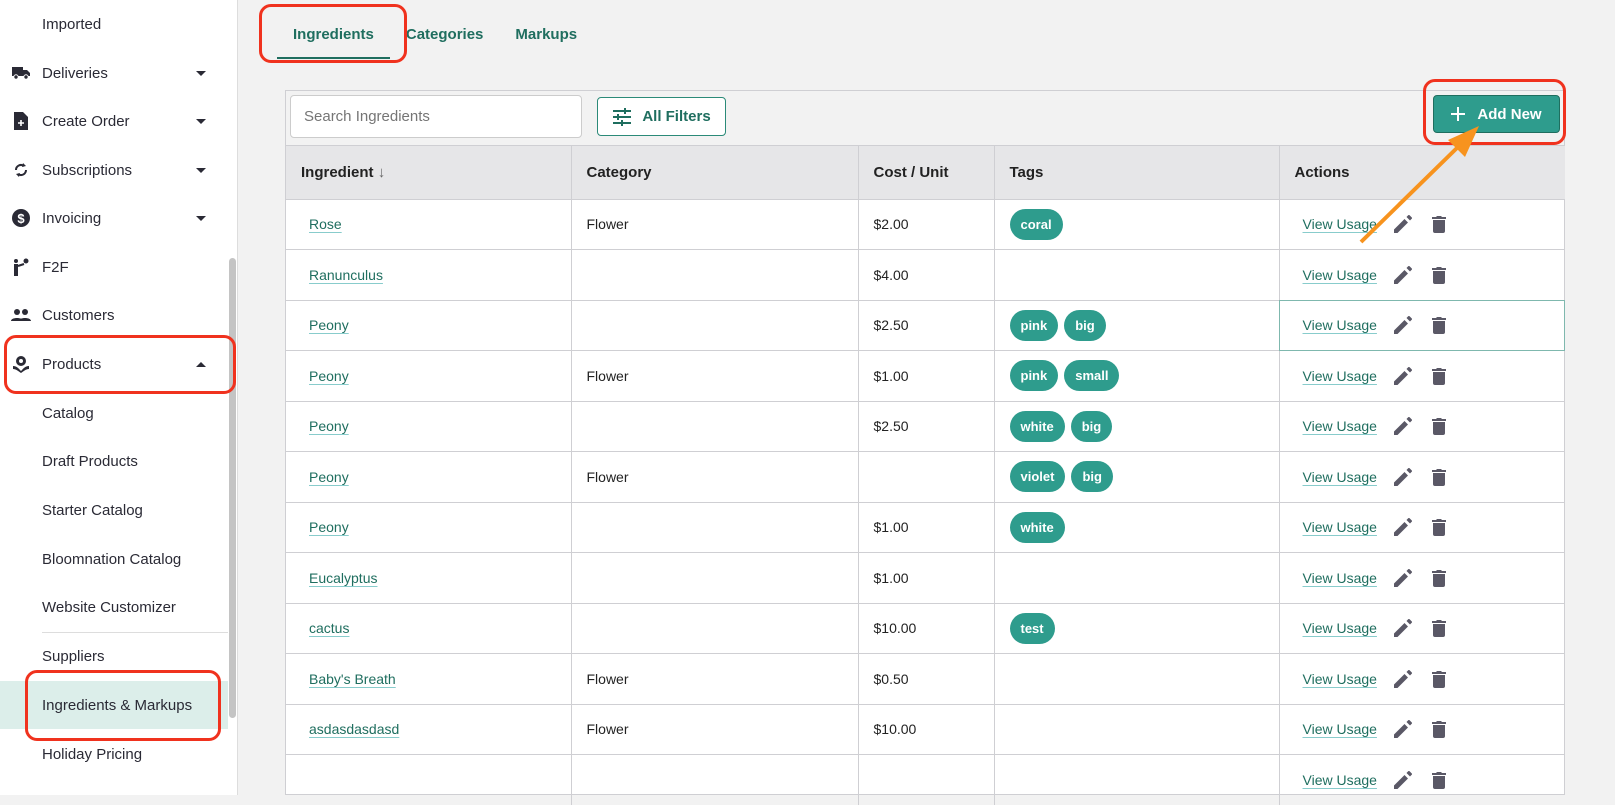  I want to click on sidebar-item-website-customizer: Website Customizer, so click(114, 607).